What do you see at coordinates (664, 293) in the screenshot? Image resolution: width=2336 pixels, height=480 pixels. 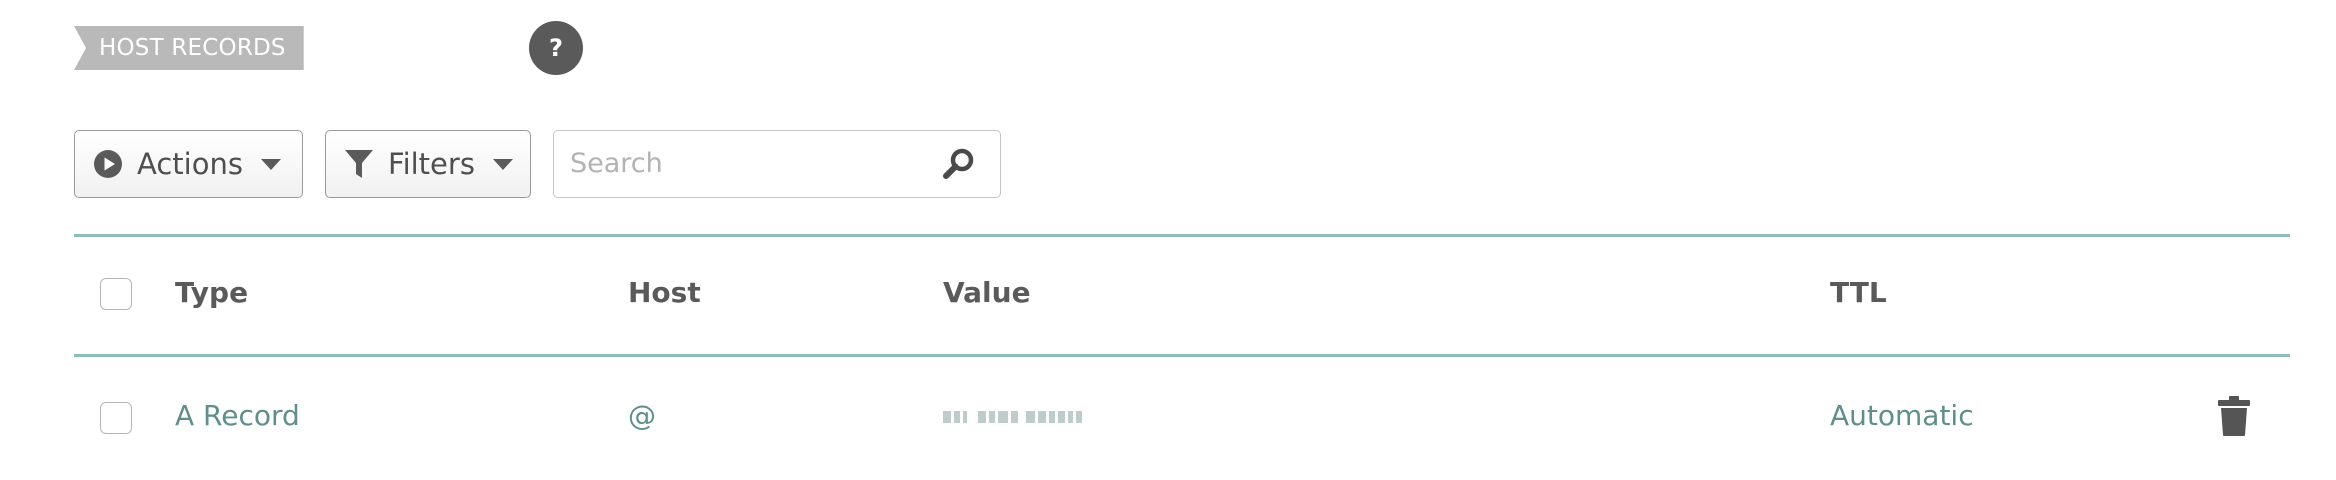 I see `column-header-host: Host` at bounding box center [664, 293].